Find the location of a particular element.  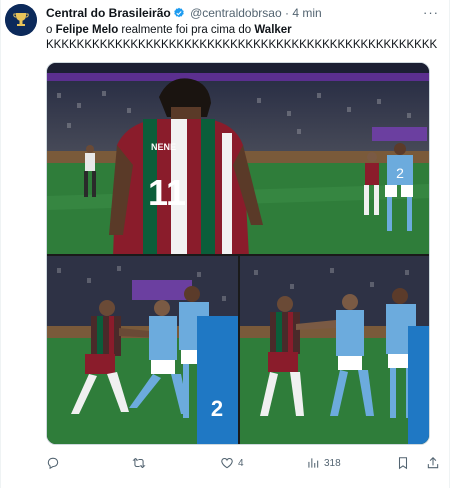

retweet-button is located at coordinates (141, 463).